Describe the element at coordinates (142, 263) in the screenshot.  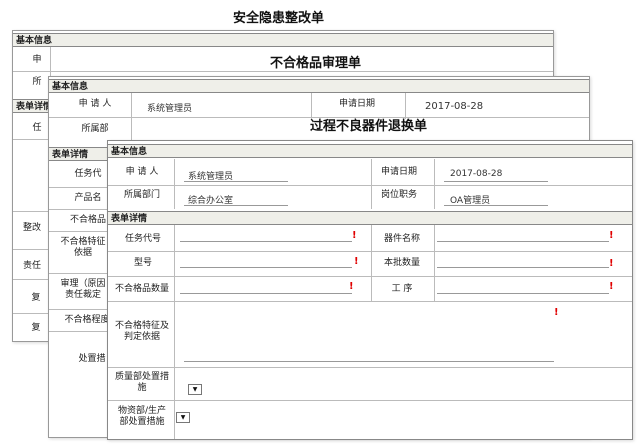
I see `field-label-model: 型号` at that location.